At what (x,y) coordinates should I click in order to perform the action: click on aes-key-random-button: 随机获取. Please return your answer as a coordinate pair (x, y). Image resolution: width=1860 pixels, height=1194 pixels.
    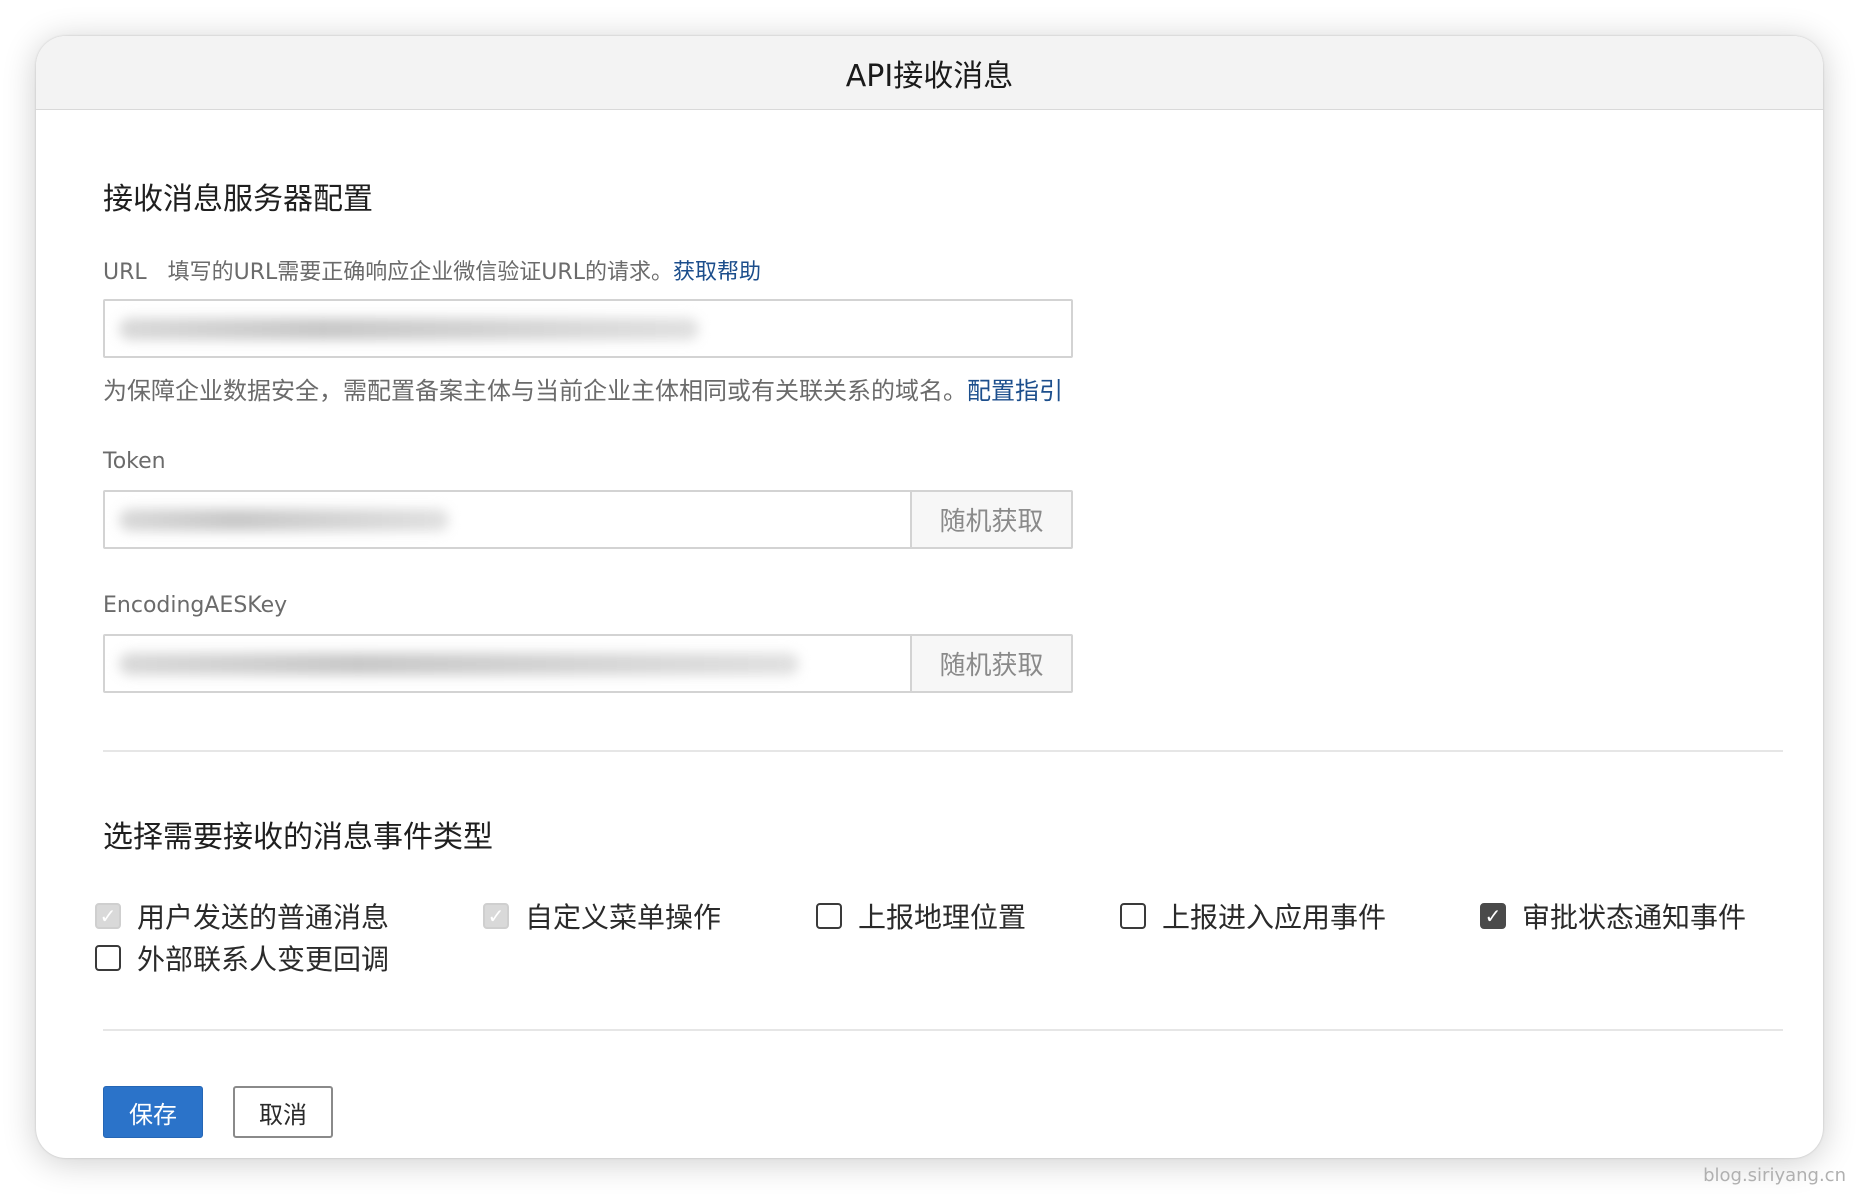
    Looking at the image, I should click on (990, 663).